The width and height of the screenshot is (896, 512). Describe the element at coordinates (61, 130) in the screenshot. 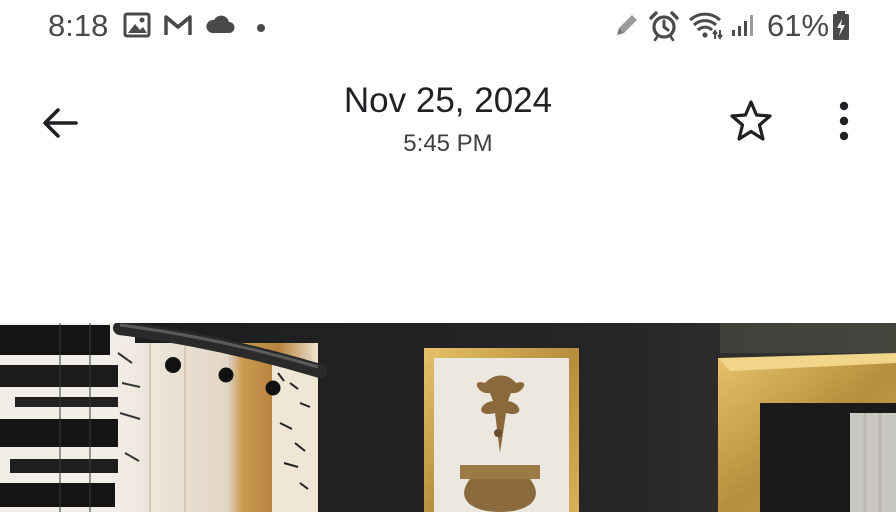

I see `back-arrow-icon` at that location.